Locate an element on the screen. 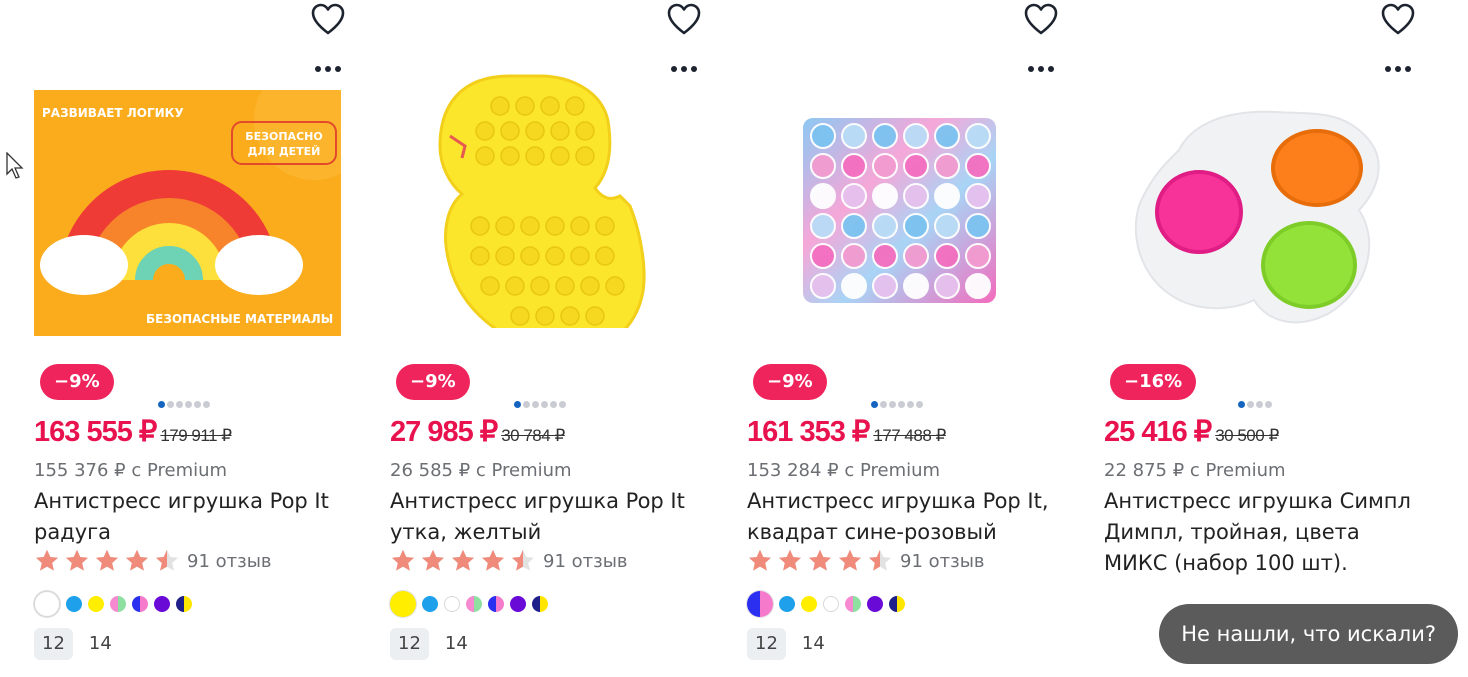 Image resolution: width=1468 pixels, height=677 pixels. current-price: 27 985 ₽ is located at coordinates (444, 432).